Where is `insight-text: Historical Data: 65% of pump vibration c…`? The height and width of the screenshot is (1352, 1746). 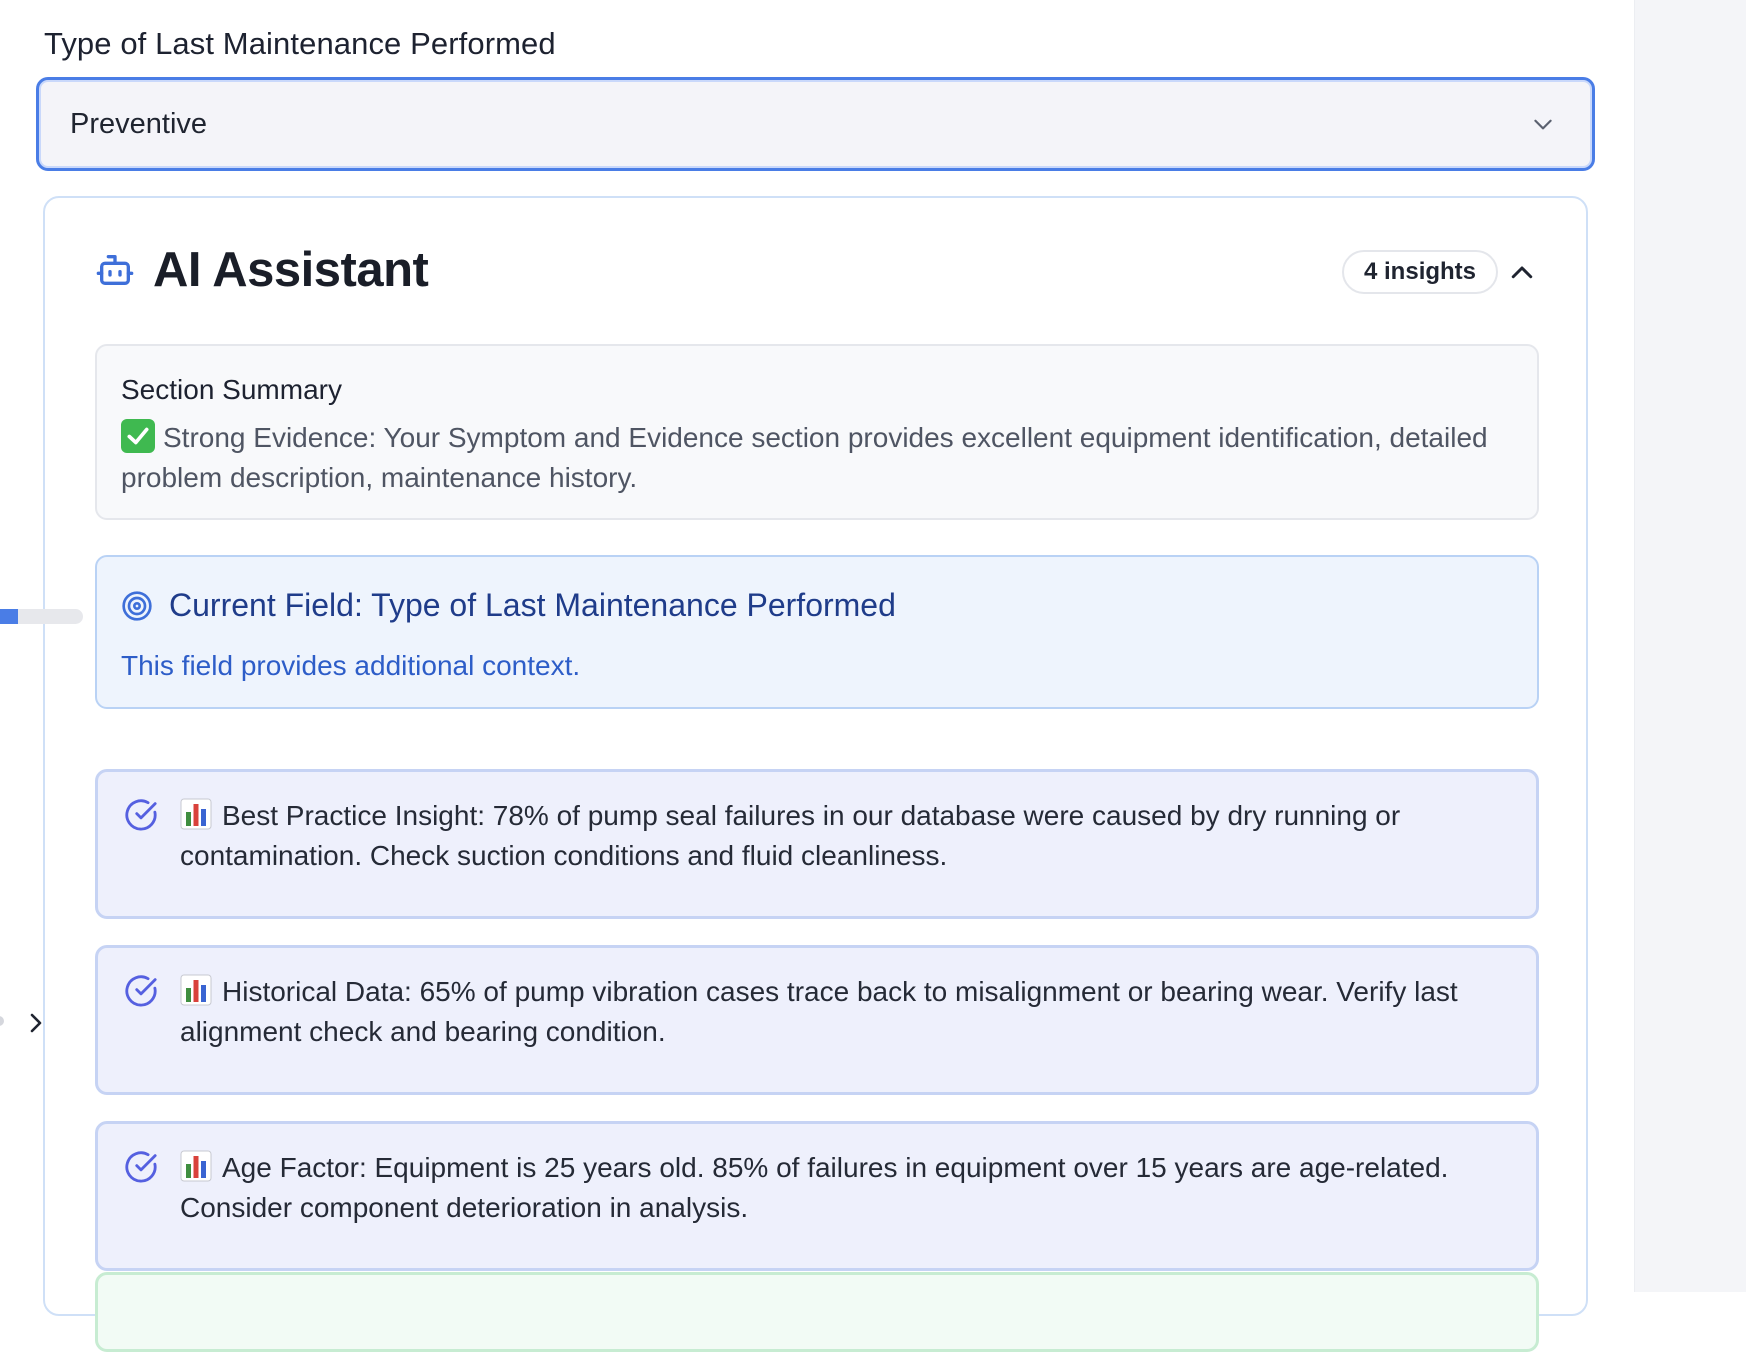 insight-text: Historical Data: 65% of pump vibration c… is located at coordinates (819, 1011).